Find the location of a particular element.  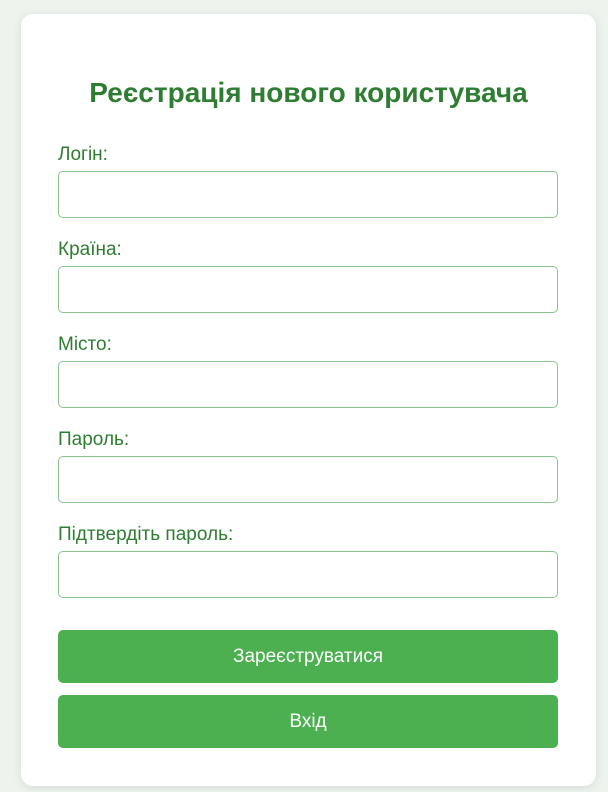

city-label: Місто: is located at coordinates (85, 344).